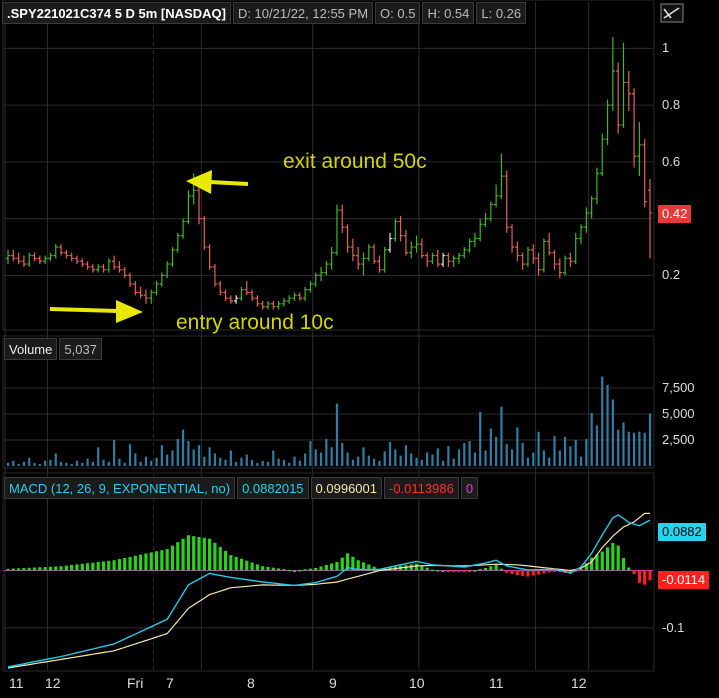  I want to click on volume-value: 5,037, so click(80, 349).